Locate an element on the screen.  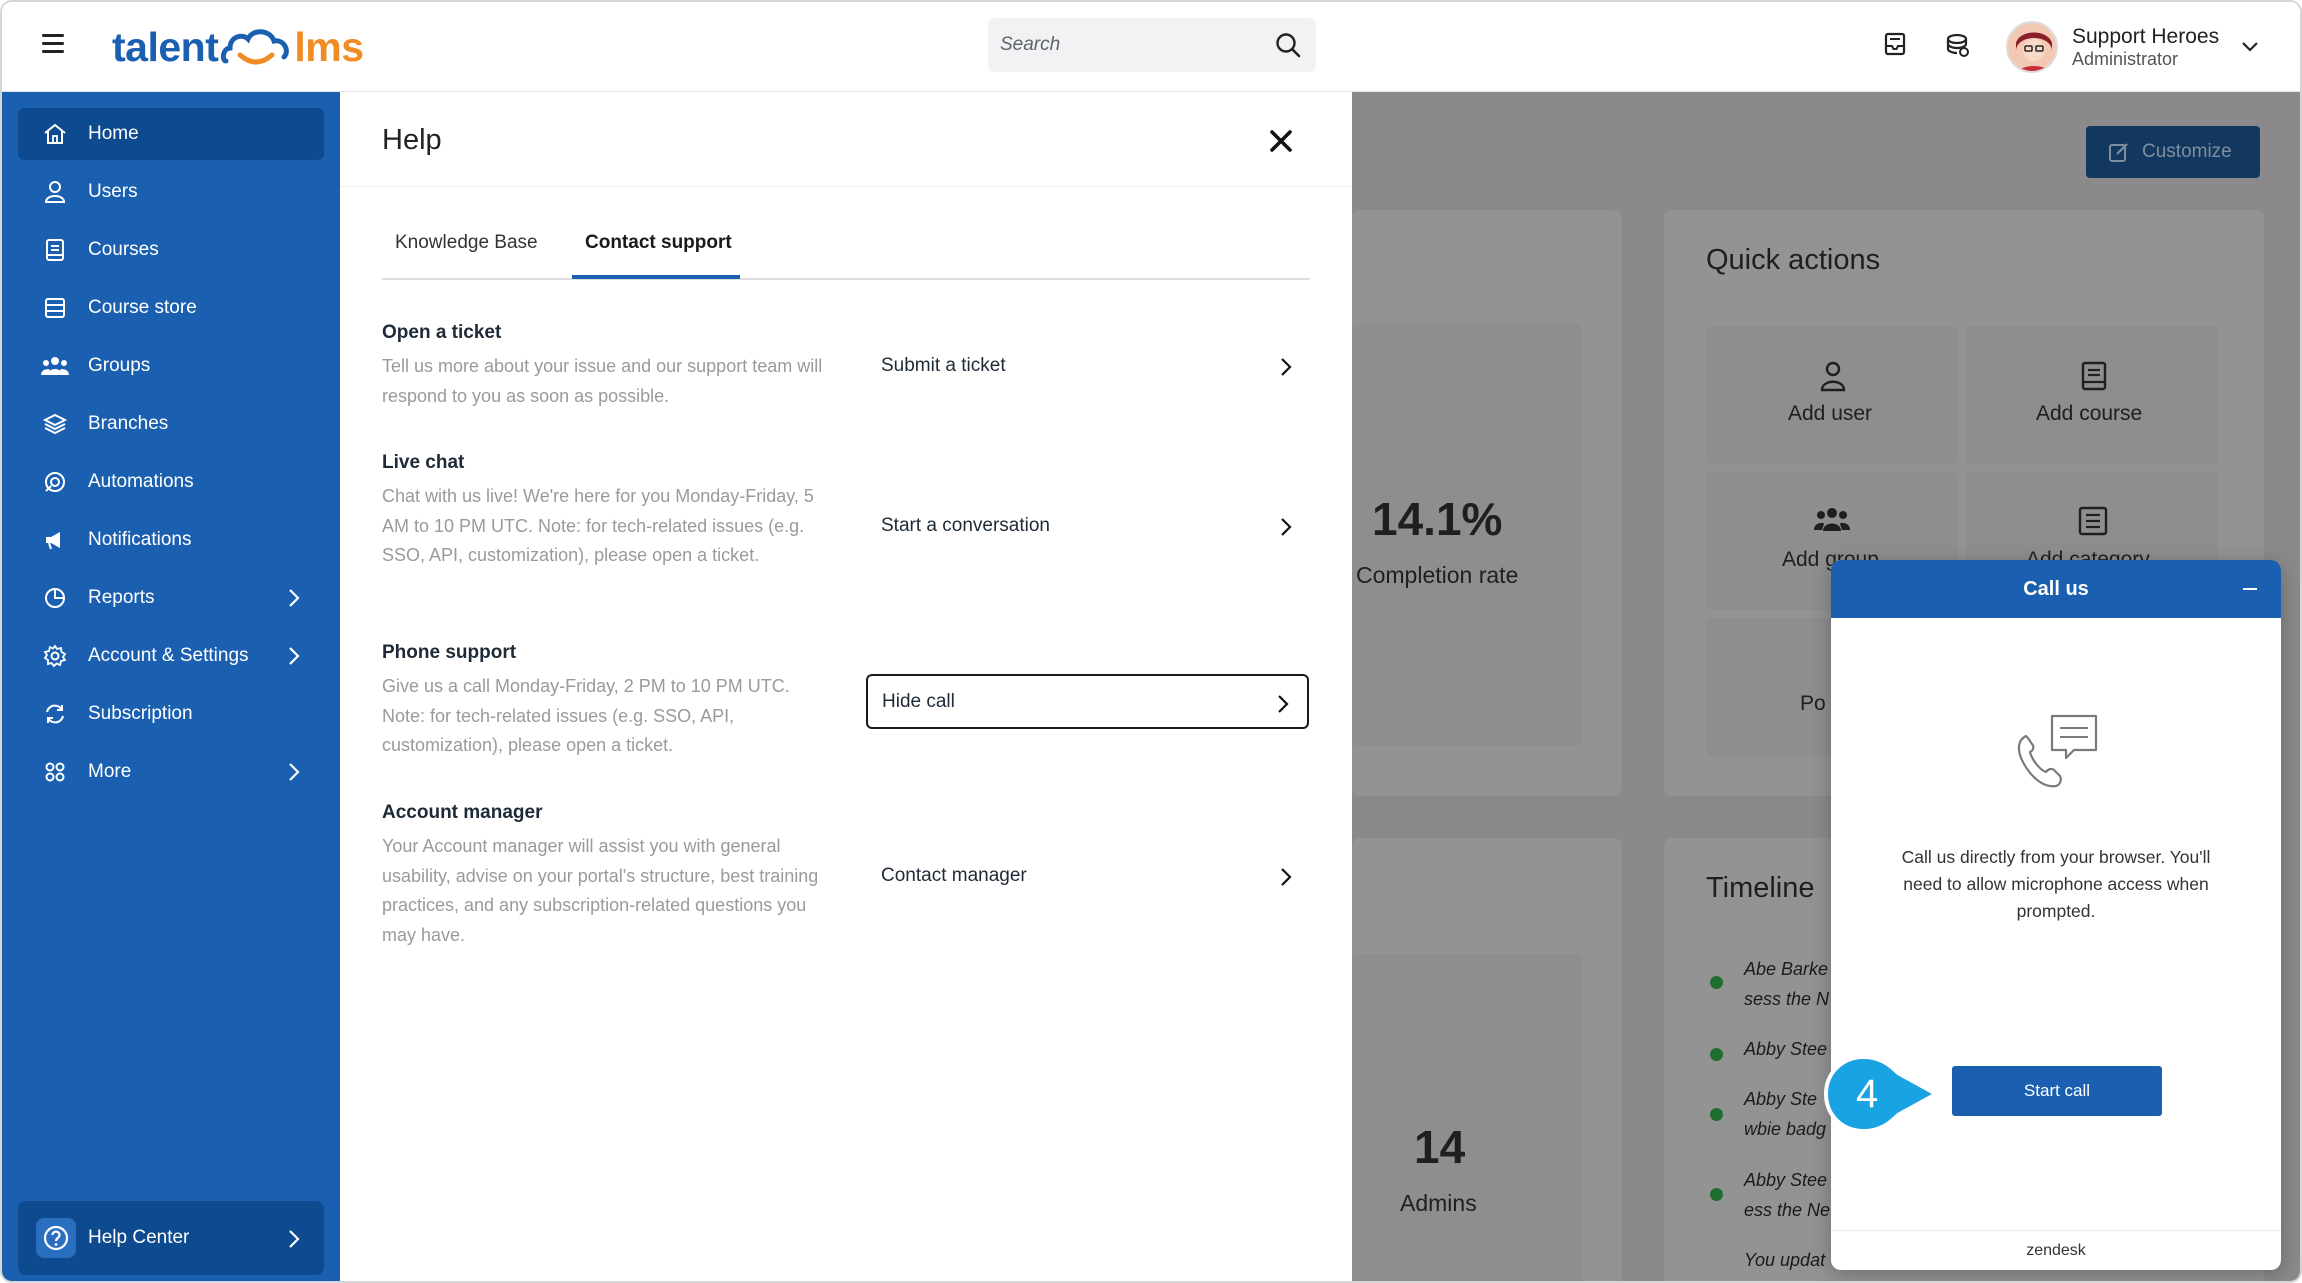
timeline-item: Abe Barke is located at coordinates (1786, 969).